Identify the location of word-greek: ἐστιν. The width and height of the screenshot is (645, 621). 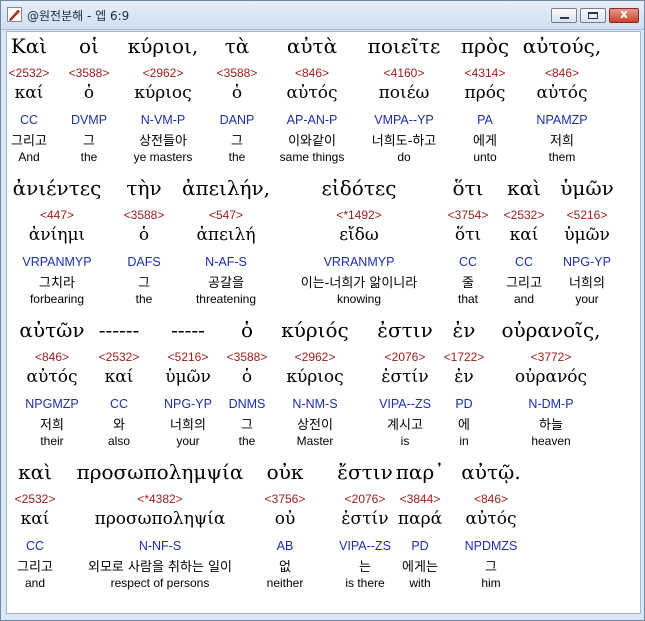
(404, 330).